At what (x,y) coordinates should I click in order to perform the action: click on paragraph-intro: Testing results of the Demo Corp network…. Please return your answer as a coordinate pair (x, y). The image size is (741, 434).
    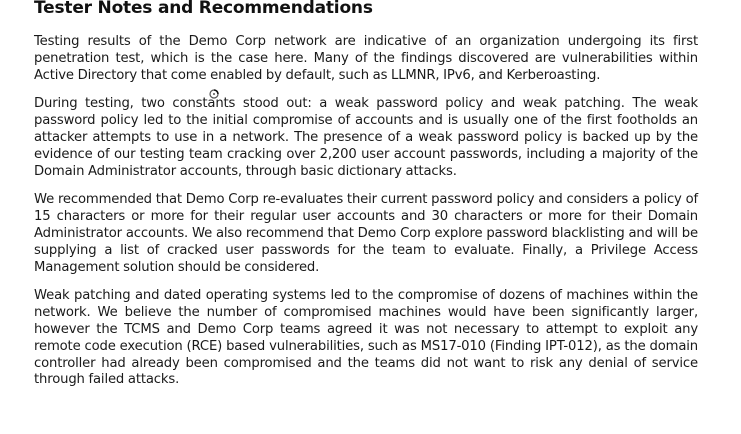
    Looking at the image, I should click on (366, 58).